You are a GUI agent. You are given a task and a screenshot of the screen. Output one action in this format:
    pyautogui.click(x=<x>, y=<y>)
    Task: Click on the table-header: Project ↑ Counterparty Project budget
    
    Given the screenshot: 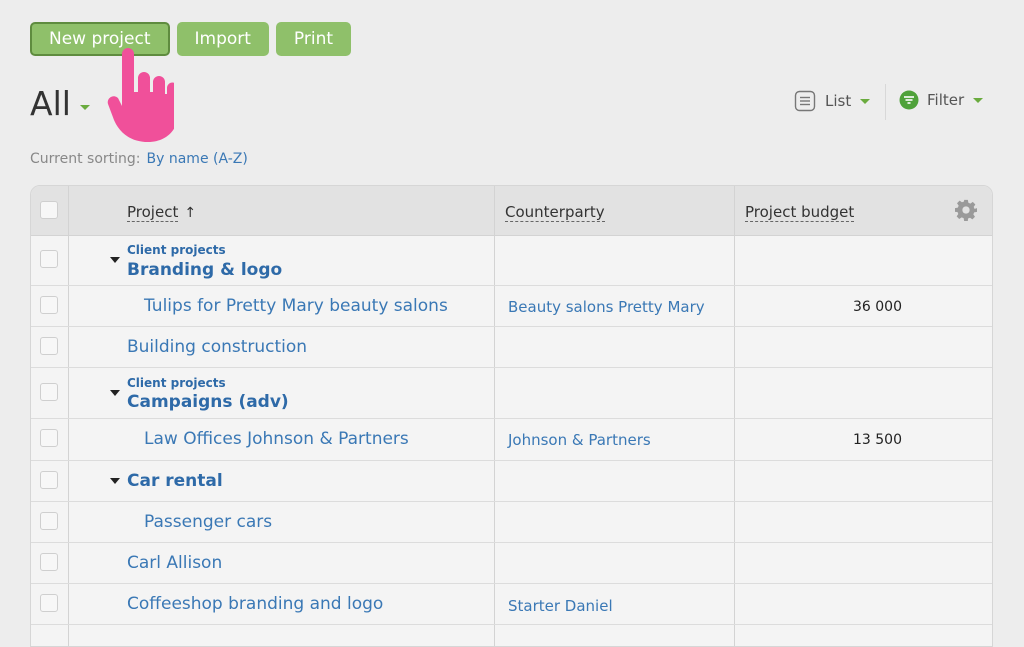 What is the action you would take?
    pyautogui.click(x=511, y=211)
    